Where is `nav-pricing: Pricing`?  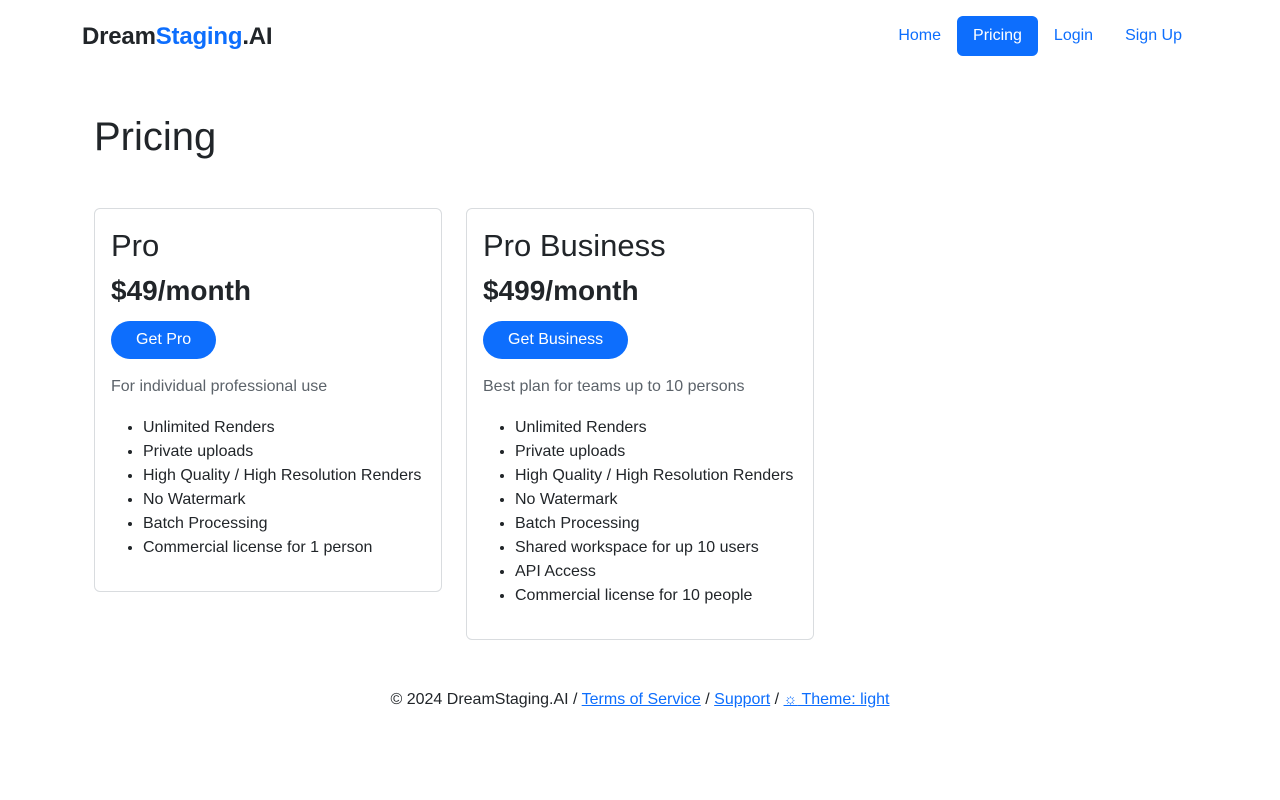 nav-pricing: Pricing is located at coordinates (997, 36).